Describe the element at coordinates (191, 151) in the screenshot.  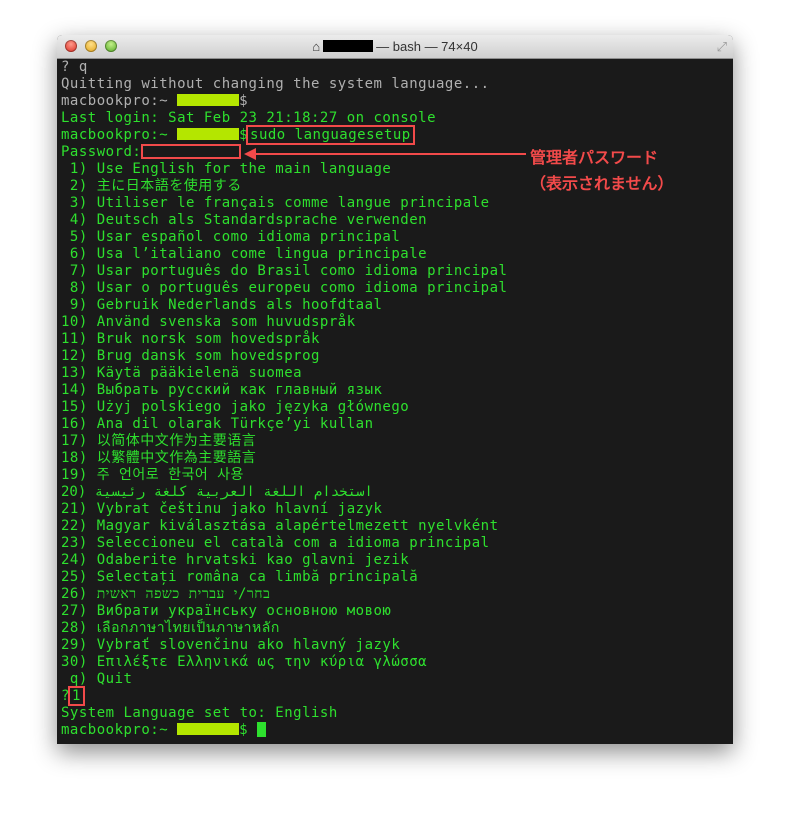
I see `password-highlight-box` at that location.